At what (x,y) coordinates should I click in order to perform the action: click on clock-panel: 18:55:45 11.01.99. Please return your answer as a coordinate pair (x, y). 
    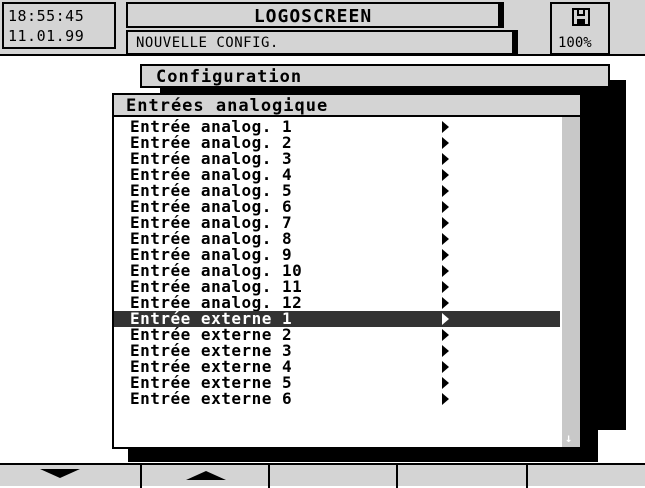
    Looking at the image, I should click on (59, 25).